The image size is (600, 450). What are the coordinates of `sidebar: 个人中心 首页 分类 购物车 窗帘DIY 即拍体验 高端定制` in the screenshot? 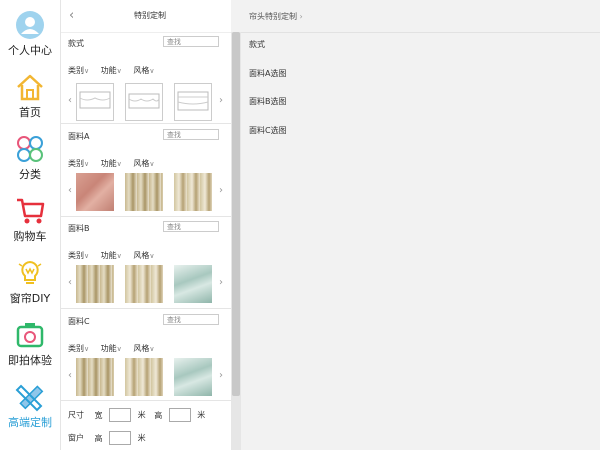 It's located at (30, 225).